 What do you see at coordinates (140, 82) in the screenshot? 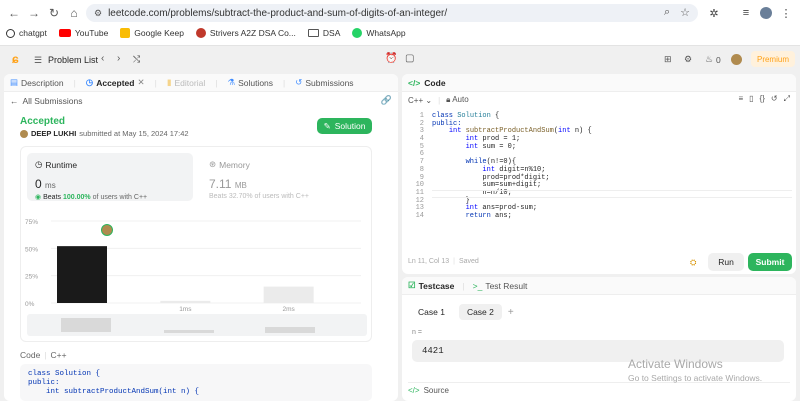
I see `close-icon: ✕` at bounding box center [140, 82].